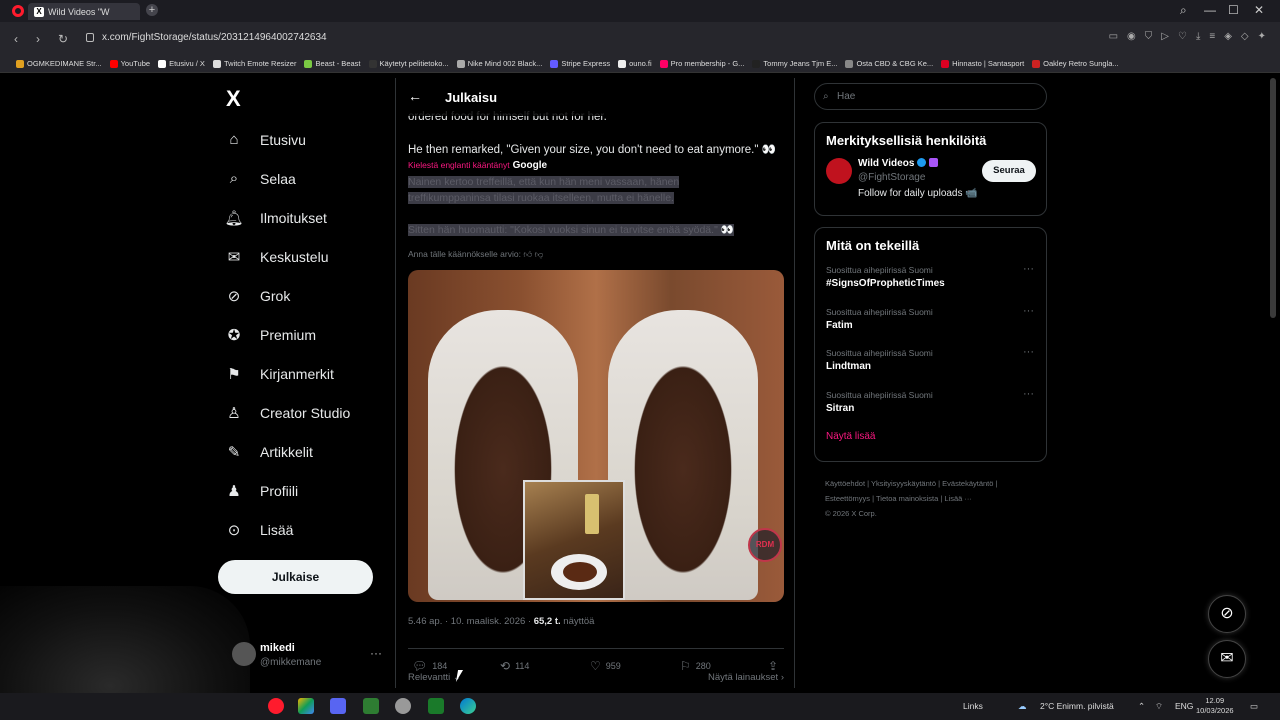 This screenshot has height=720, width=1280. What do you see at coordinates (765, 545) in the screenshot?
I see `watermark-logo: RDM` at bounding box center [765, 545].